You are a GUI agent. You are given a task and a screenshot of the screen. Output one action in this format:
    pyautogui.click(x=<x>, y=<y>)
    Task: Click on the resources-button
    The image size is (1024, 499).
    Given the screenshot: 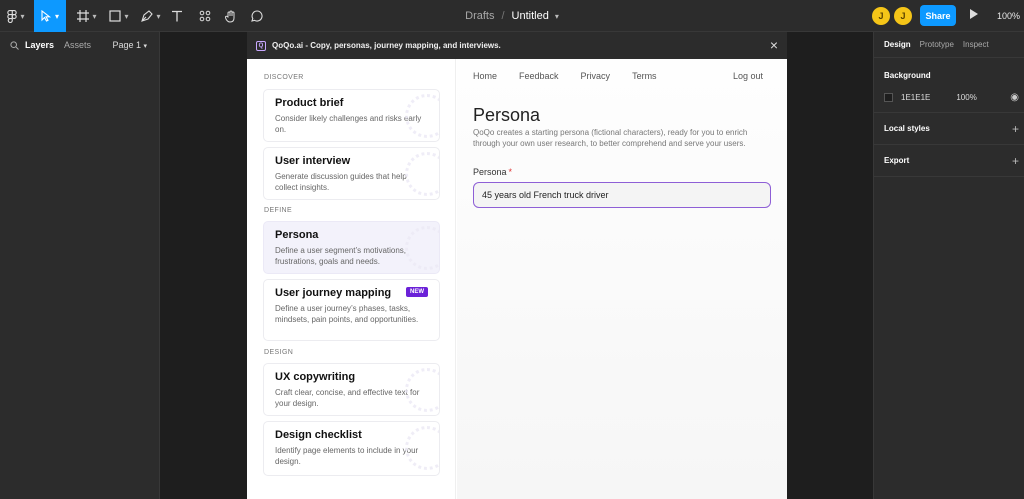 What is the action you would take?
    pyautogui.click(x=205, y=16)
    